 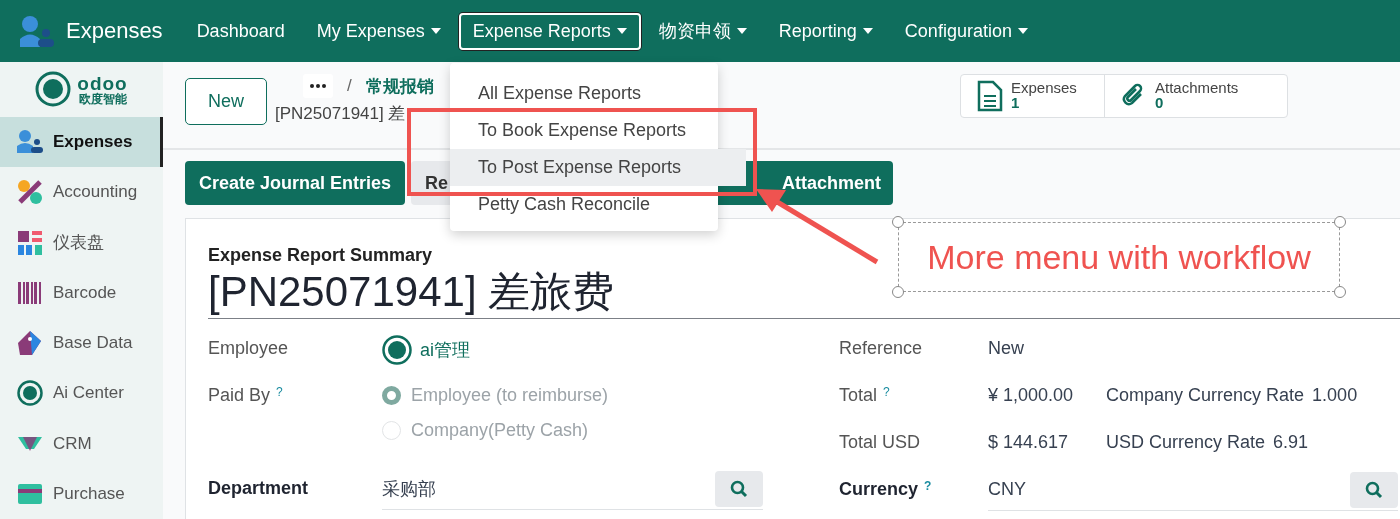 What do you see at coordinates (886, 489) in the screenshot?
I see `field-label: Currency $^{?}$` at bounding box center [886, 489].